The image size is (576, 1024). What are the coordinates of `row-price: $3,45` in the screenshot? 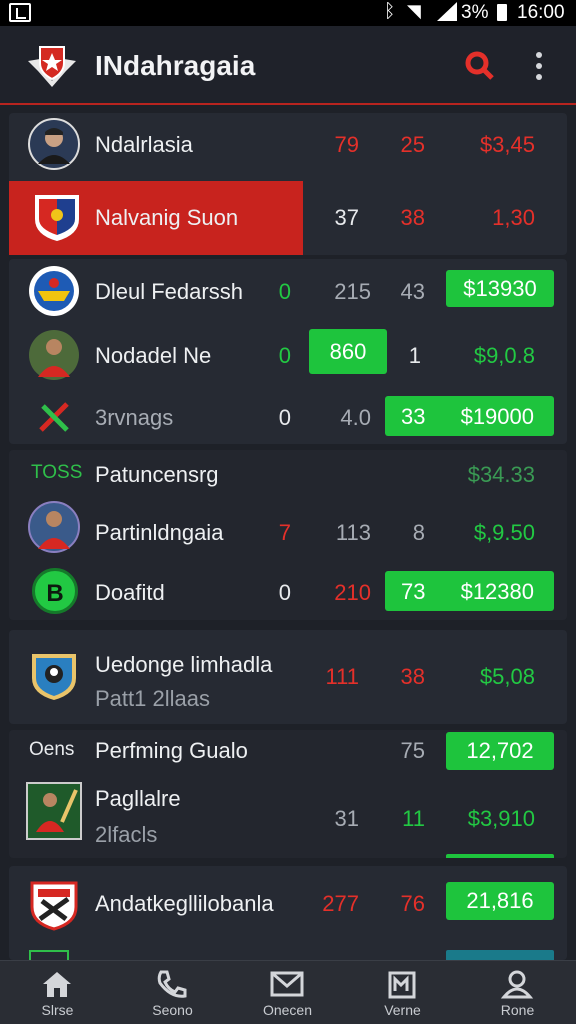 It's located at (507, 144).